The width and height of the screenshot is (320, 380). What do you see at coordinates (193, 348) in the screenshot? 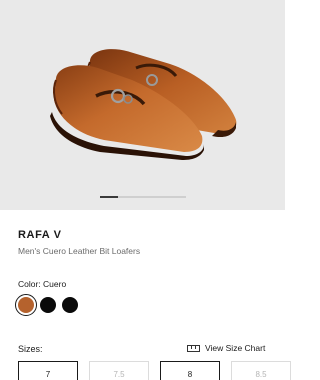
I see `ruler-icon` at bounding box center [193, 348].